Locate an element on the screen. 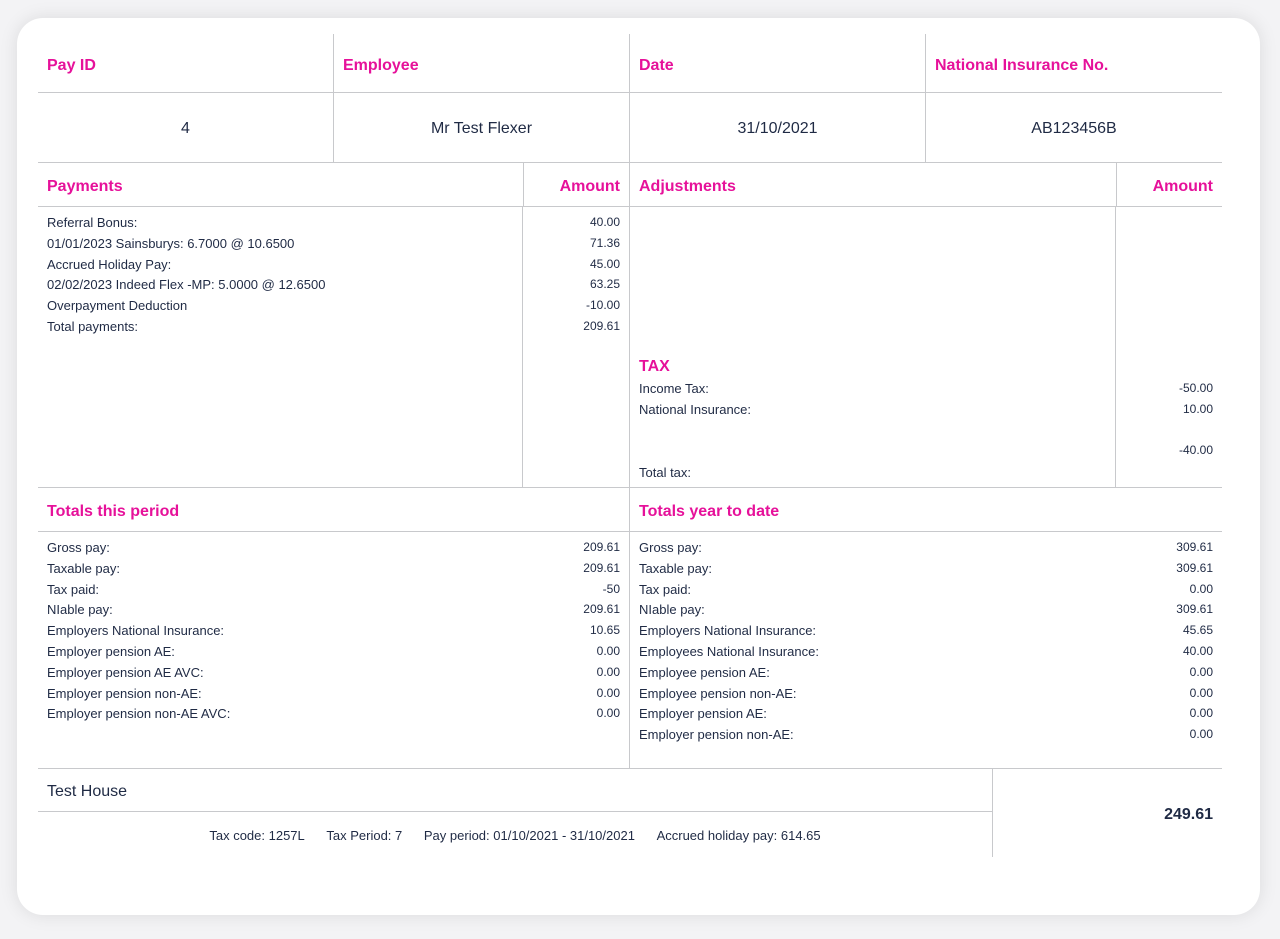 This screenshot has height=939, width=1280. list-item: Taxable pay: 209.61 is located at coordinates (333, 571).